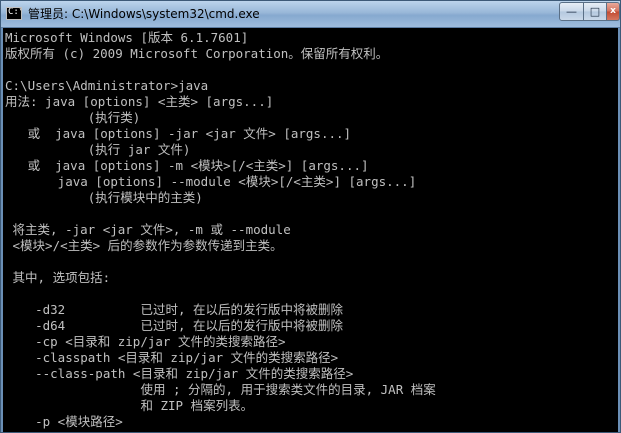 The height and width of the screenshot is (433, 621). What do you see at coordinates (73, 117) in the screenshot?
I see `console-line: (执行类)` at bounding box center [73, 117].